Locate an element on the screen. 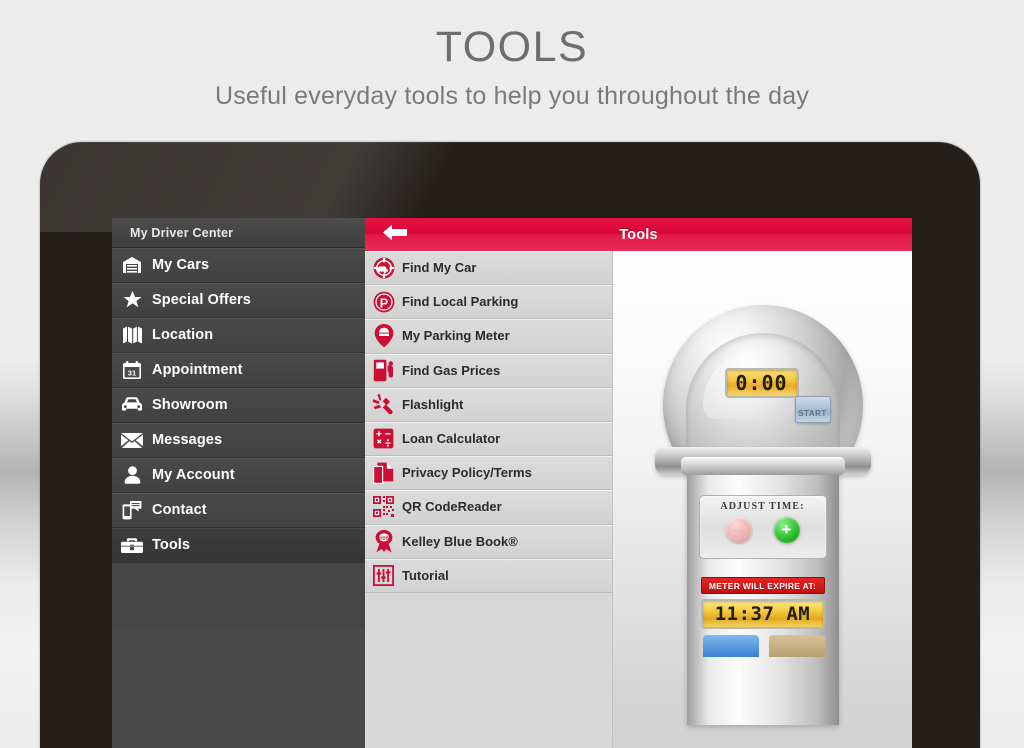 This screenshot has height=748, width=1024. meter-start-button: START is located at coordinates (812, 409).